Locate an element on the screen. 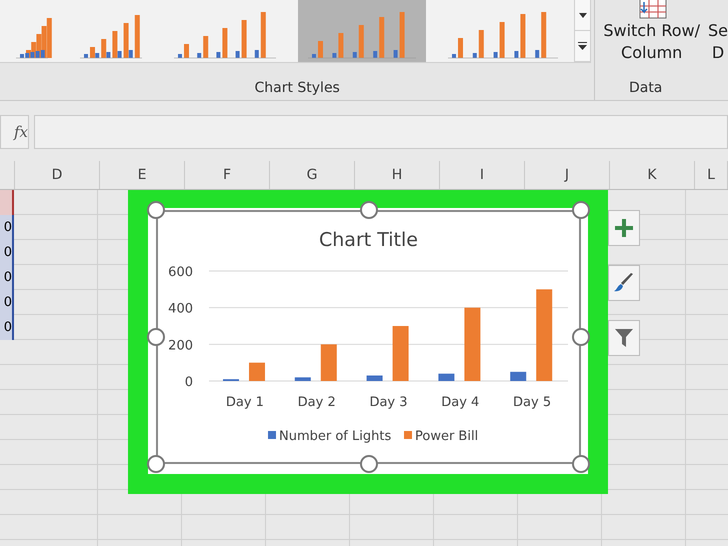  ribbon-button: Se D is located at coordinates (718, 32).